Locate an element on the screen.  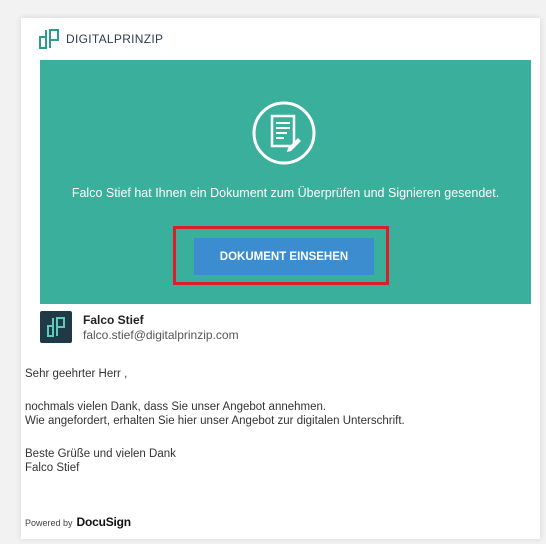
avatar is located at coordinates (56, 327).